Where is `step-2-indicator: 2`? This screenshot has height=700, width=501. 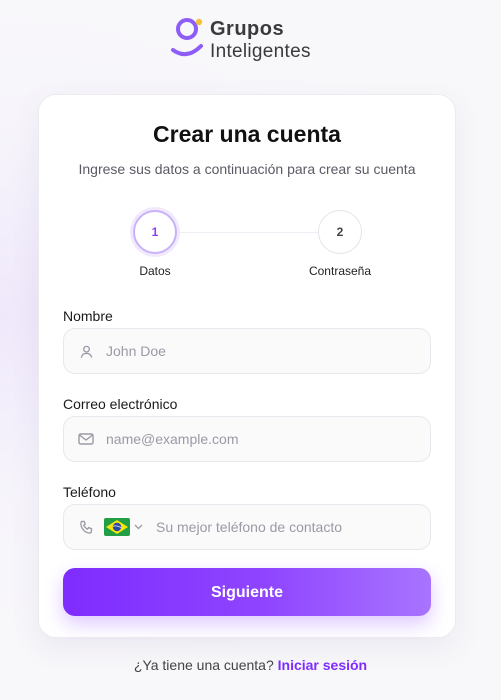 step-2-indicator: 2 is located at coordinates (340, 232).